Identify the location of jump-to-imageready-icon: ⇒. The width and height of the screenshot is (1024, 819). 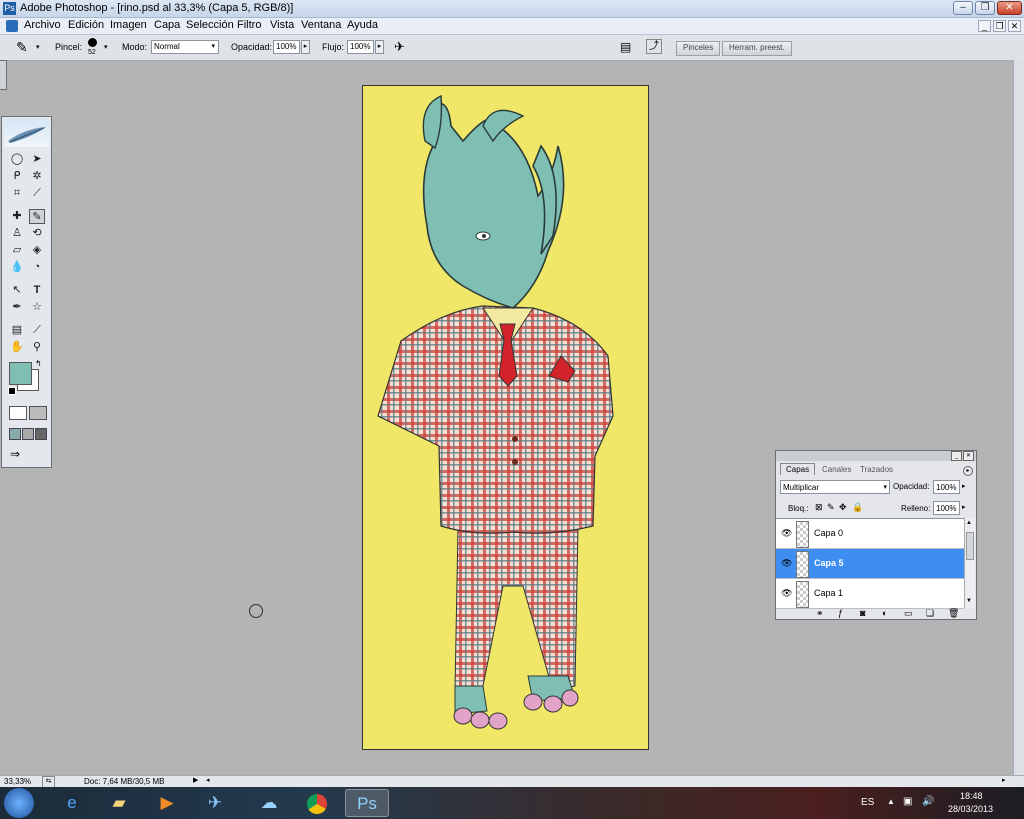
(15, 454).